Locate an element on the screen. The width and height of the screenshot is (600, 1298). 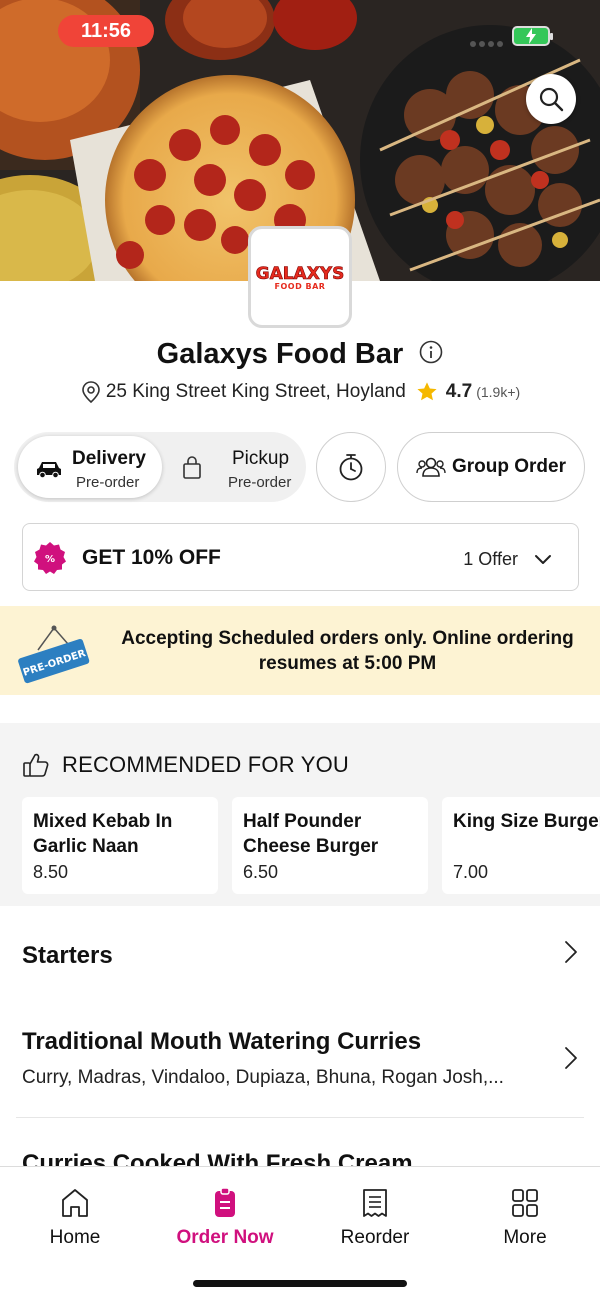
recommended-item-price: 7.00 is located at coordinates (471, 872).